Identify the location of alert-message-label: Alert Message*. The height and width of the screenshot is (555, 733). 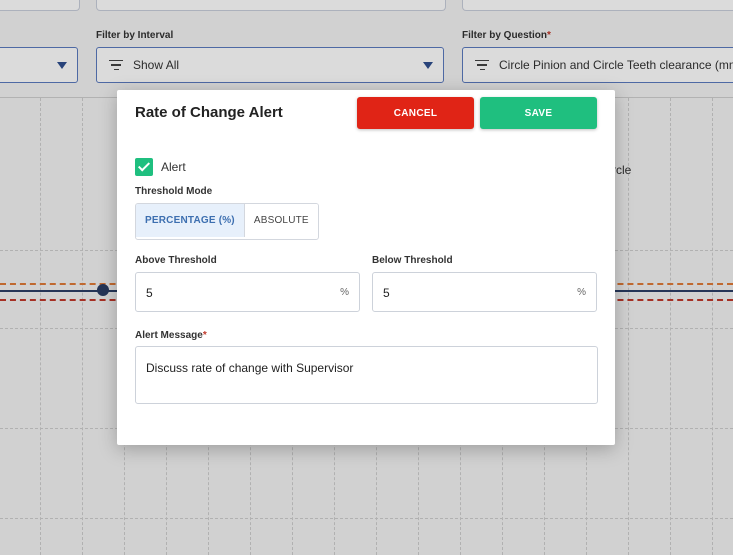
(171, 335).